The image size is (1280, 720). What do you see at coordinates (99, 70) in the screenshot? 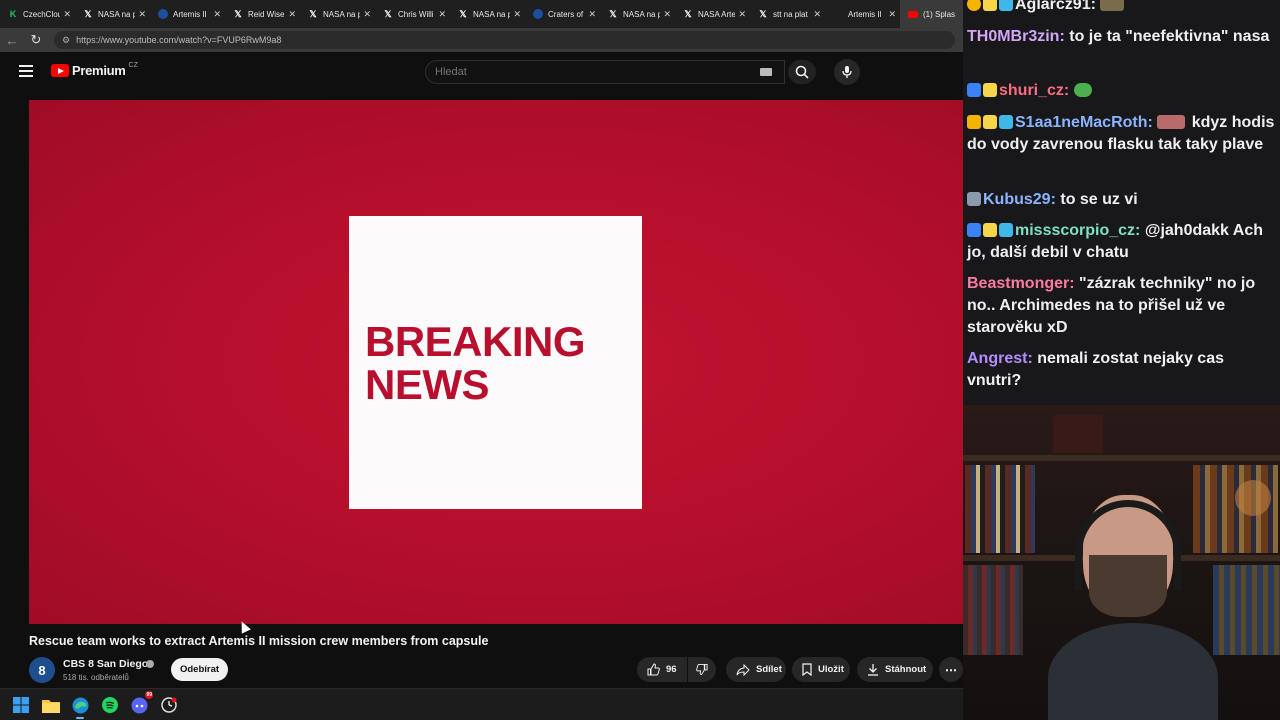
I see `logo-text: Premium` at bounding box center [99, 70].